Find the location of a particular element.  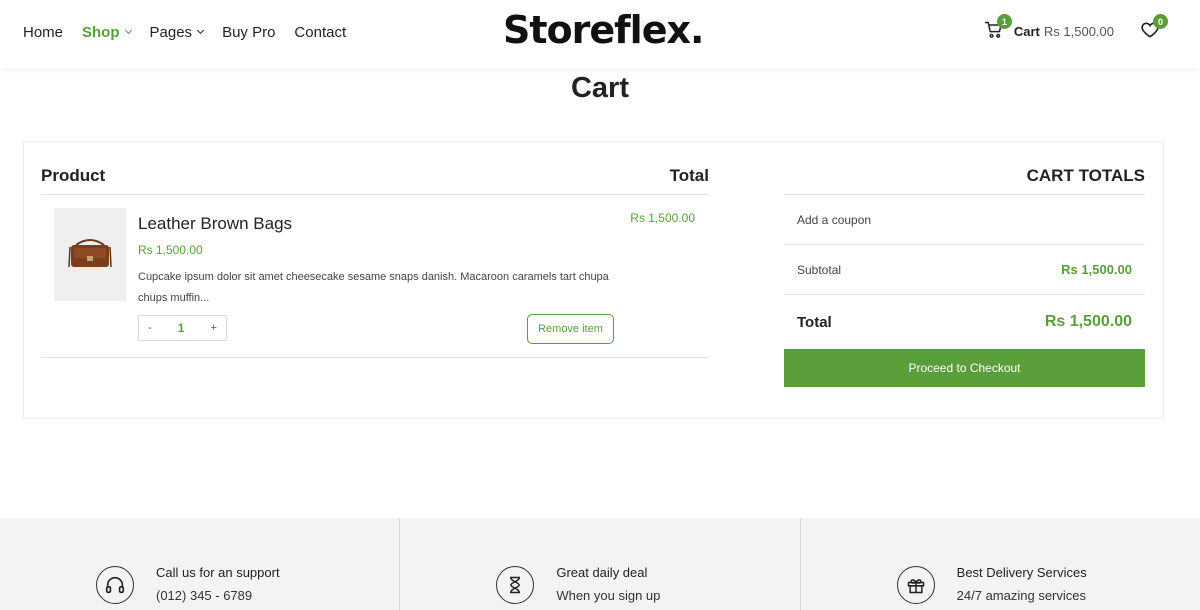

proceed-to-checkout-button: Proceed to Checkout is located at coordinates (964, 368).